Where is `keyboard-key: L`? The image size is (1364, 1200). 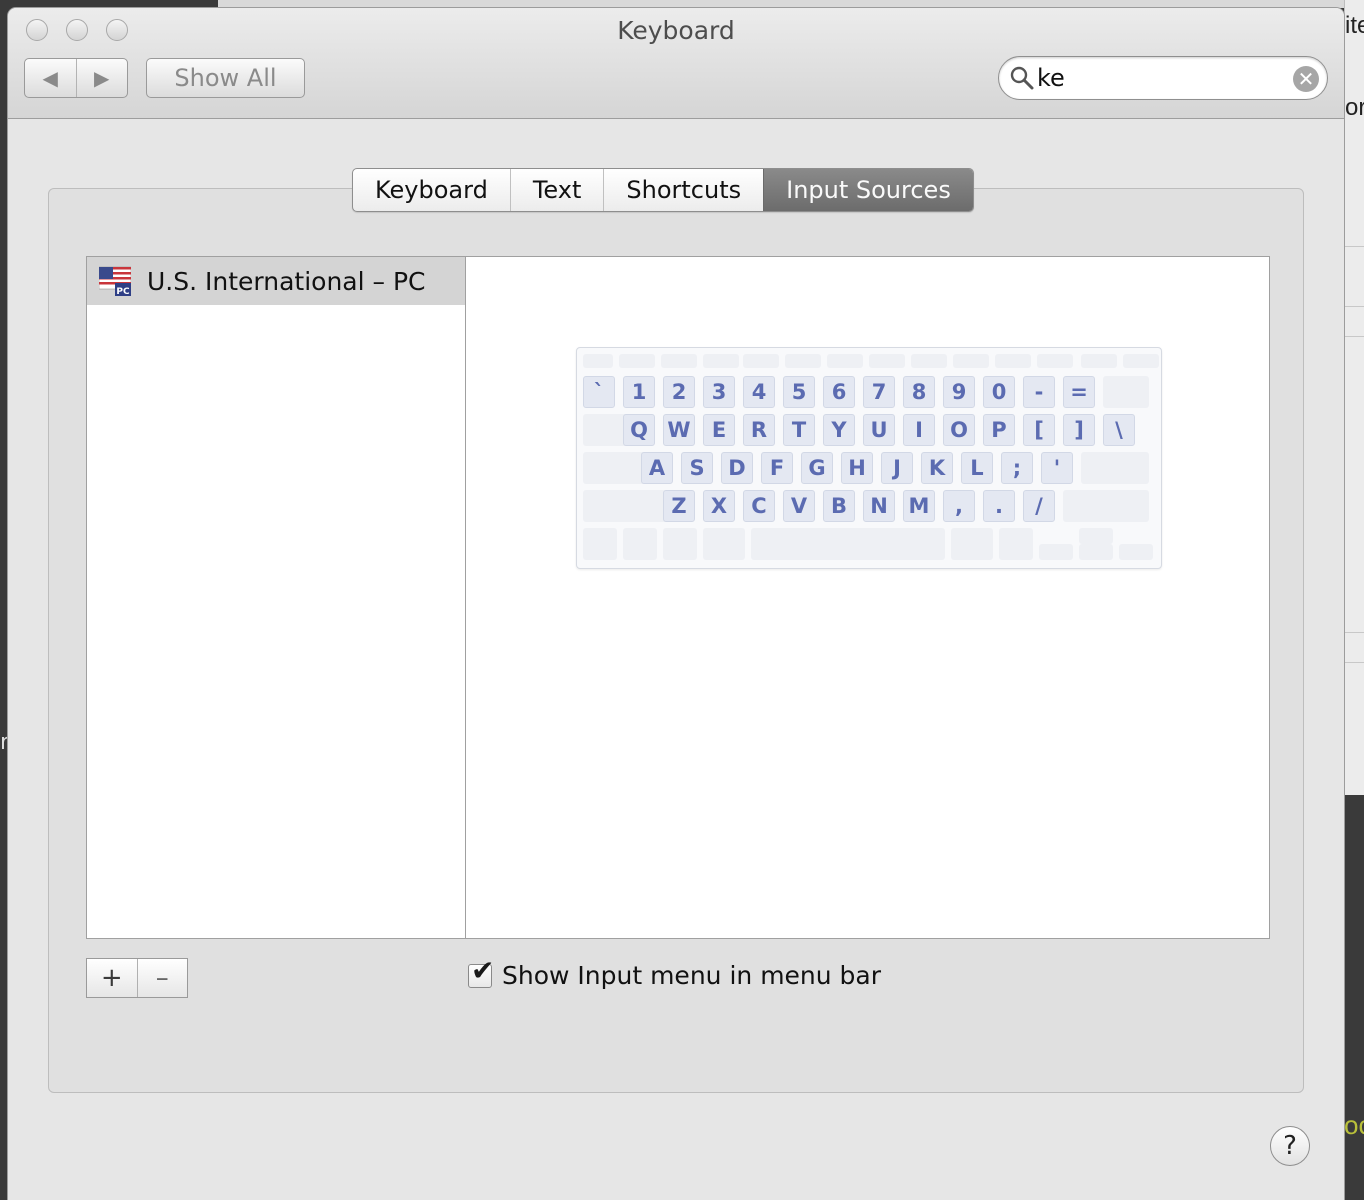 keyboard-key: L is located at coordinates (977, 468).